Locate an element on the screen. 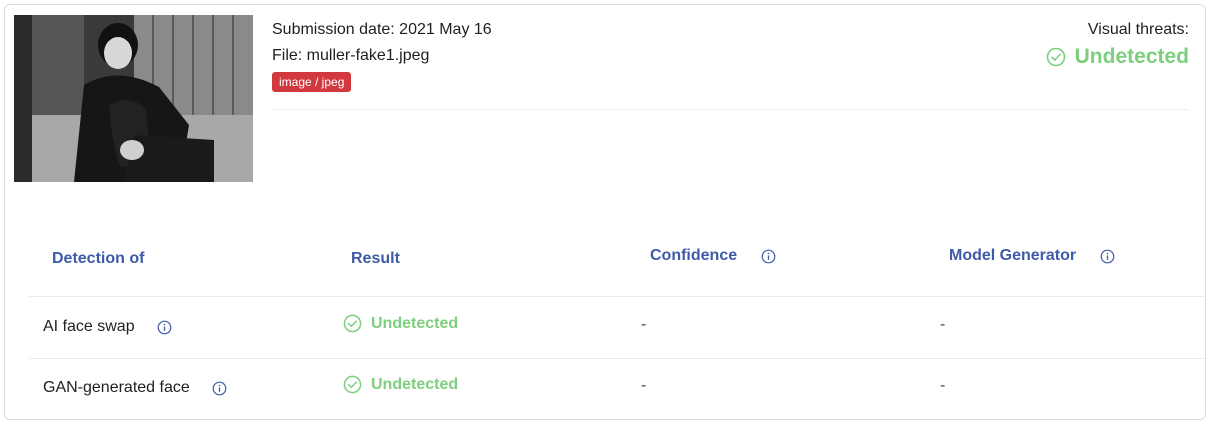 Image resolution: width=1210 pixels, height=424 pixels. visual-threats-status: Undetected is located at coordinates (1117, 57).